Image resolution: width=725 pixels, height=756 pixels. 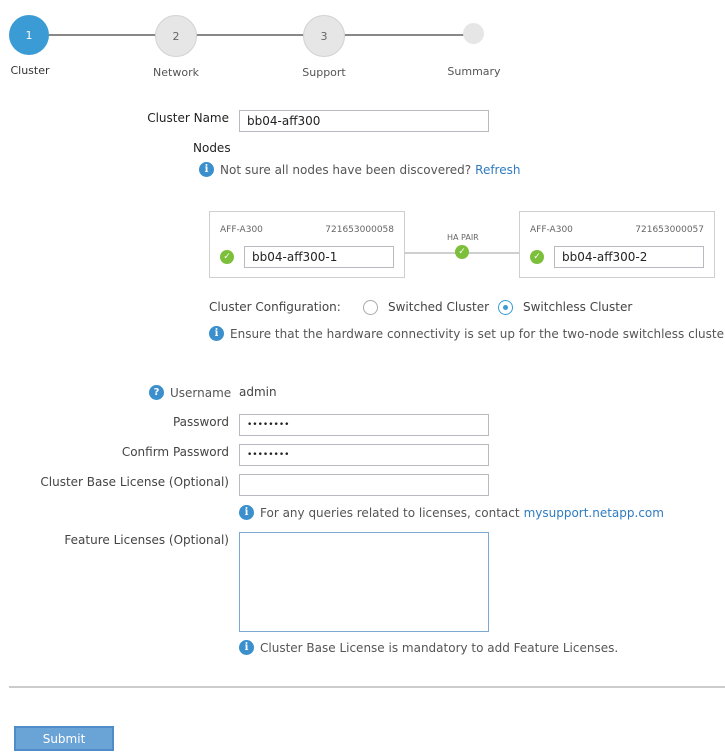 What do you see at coordinates (200, 422) in the screenshot?
I see `password-label: Password` at bounding box center [200, 422].